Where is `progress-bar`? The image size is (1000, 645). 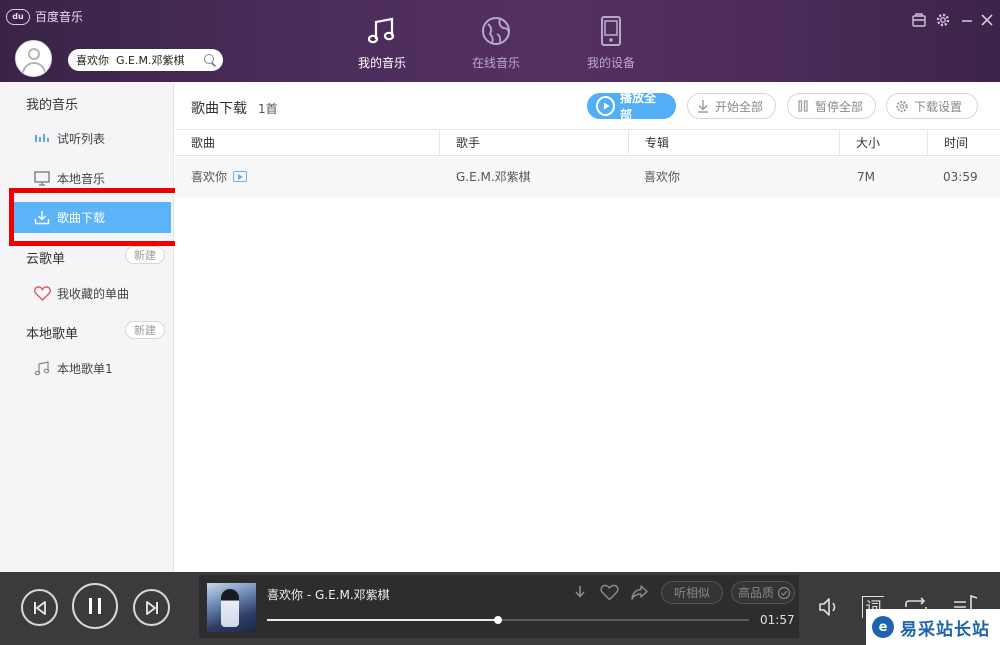
progress-bar is located at coordinates (508, 620).